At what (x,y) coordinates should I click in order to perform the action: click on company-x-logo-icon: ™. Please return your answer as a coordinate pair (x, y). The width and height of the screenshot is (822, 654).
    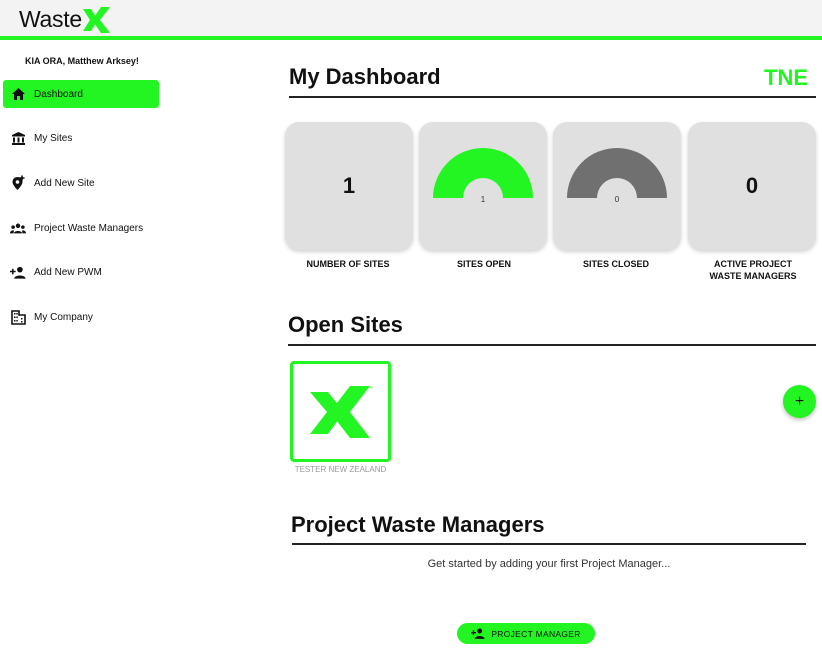
    Looking at the image, I should click on (341, 411).